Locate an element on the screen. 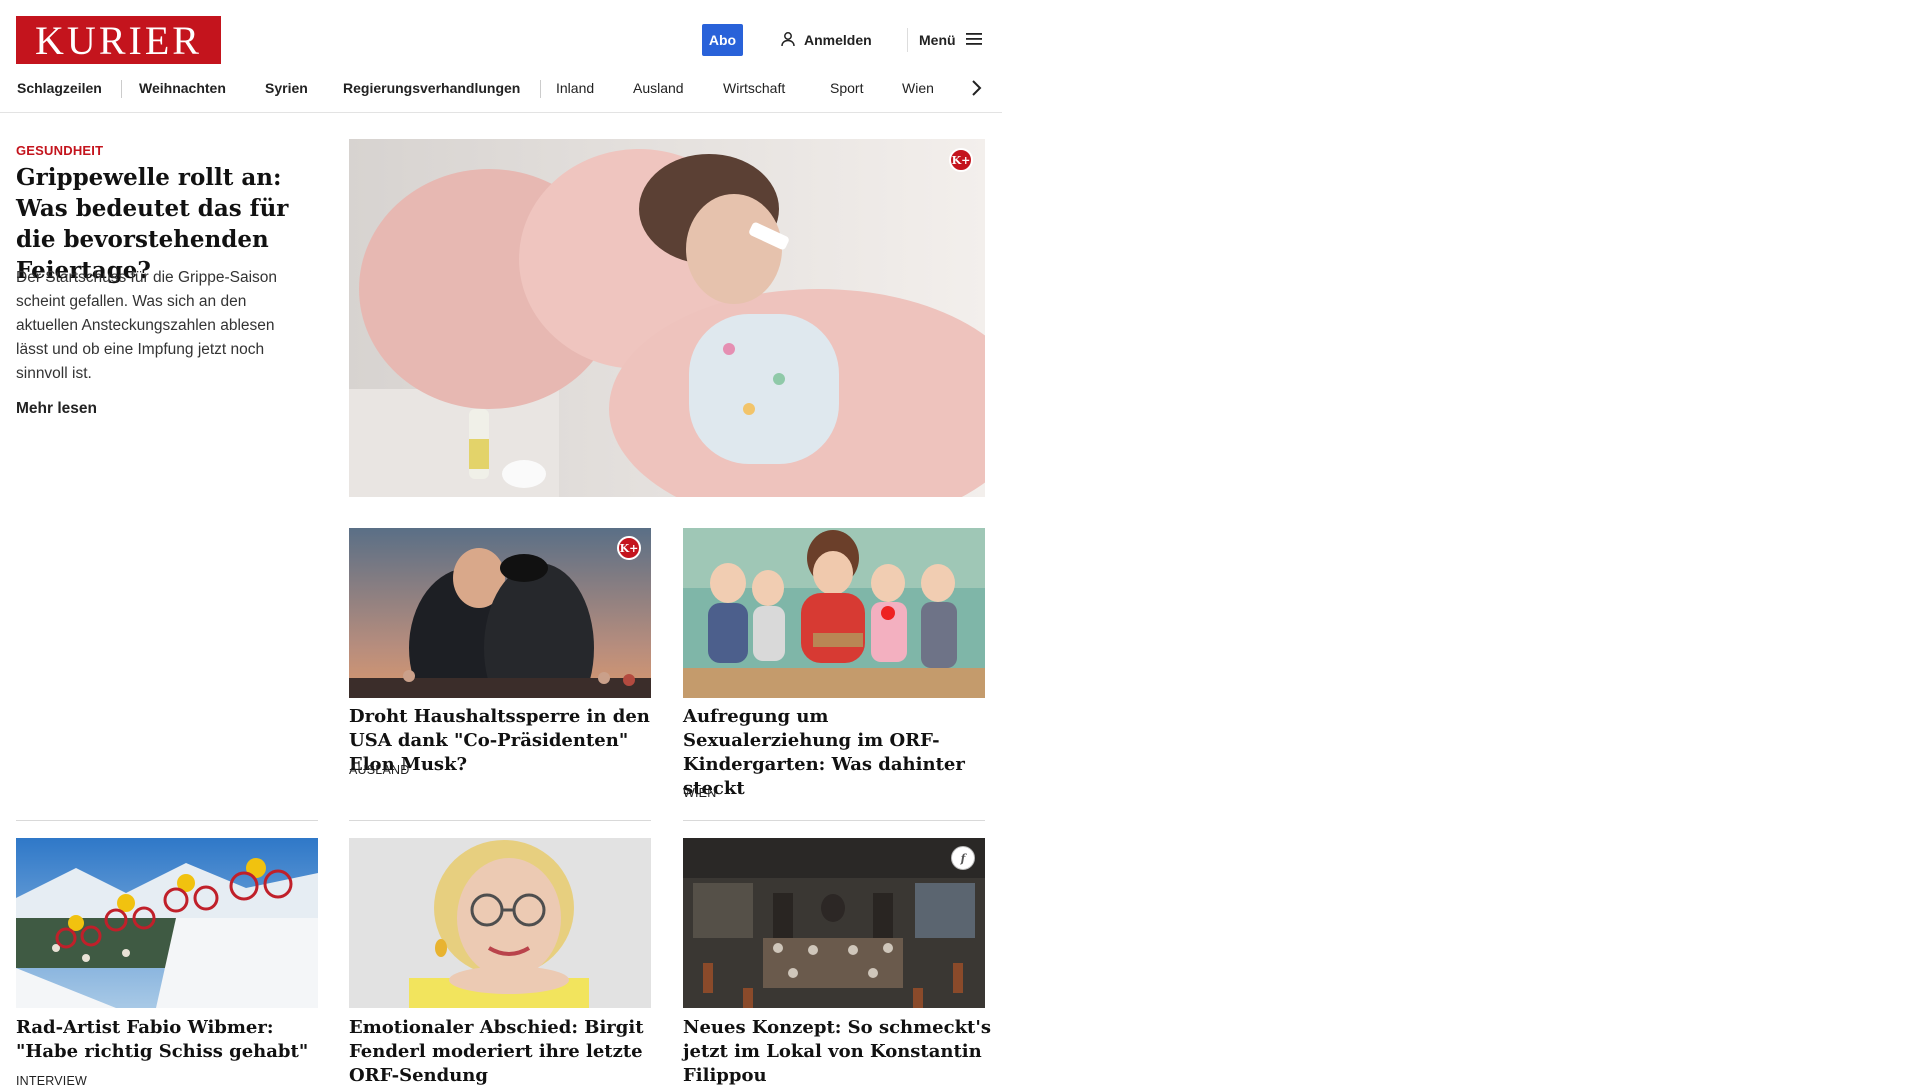 This screenshot has height=1088, width=1920. card-image-wibmer is located at coordinates (167, 923).